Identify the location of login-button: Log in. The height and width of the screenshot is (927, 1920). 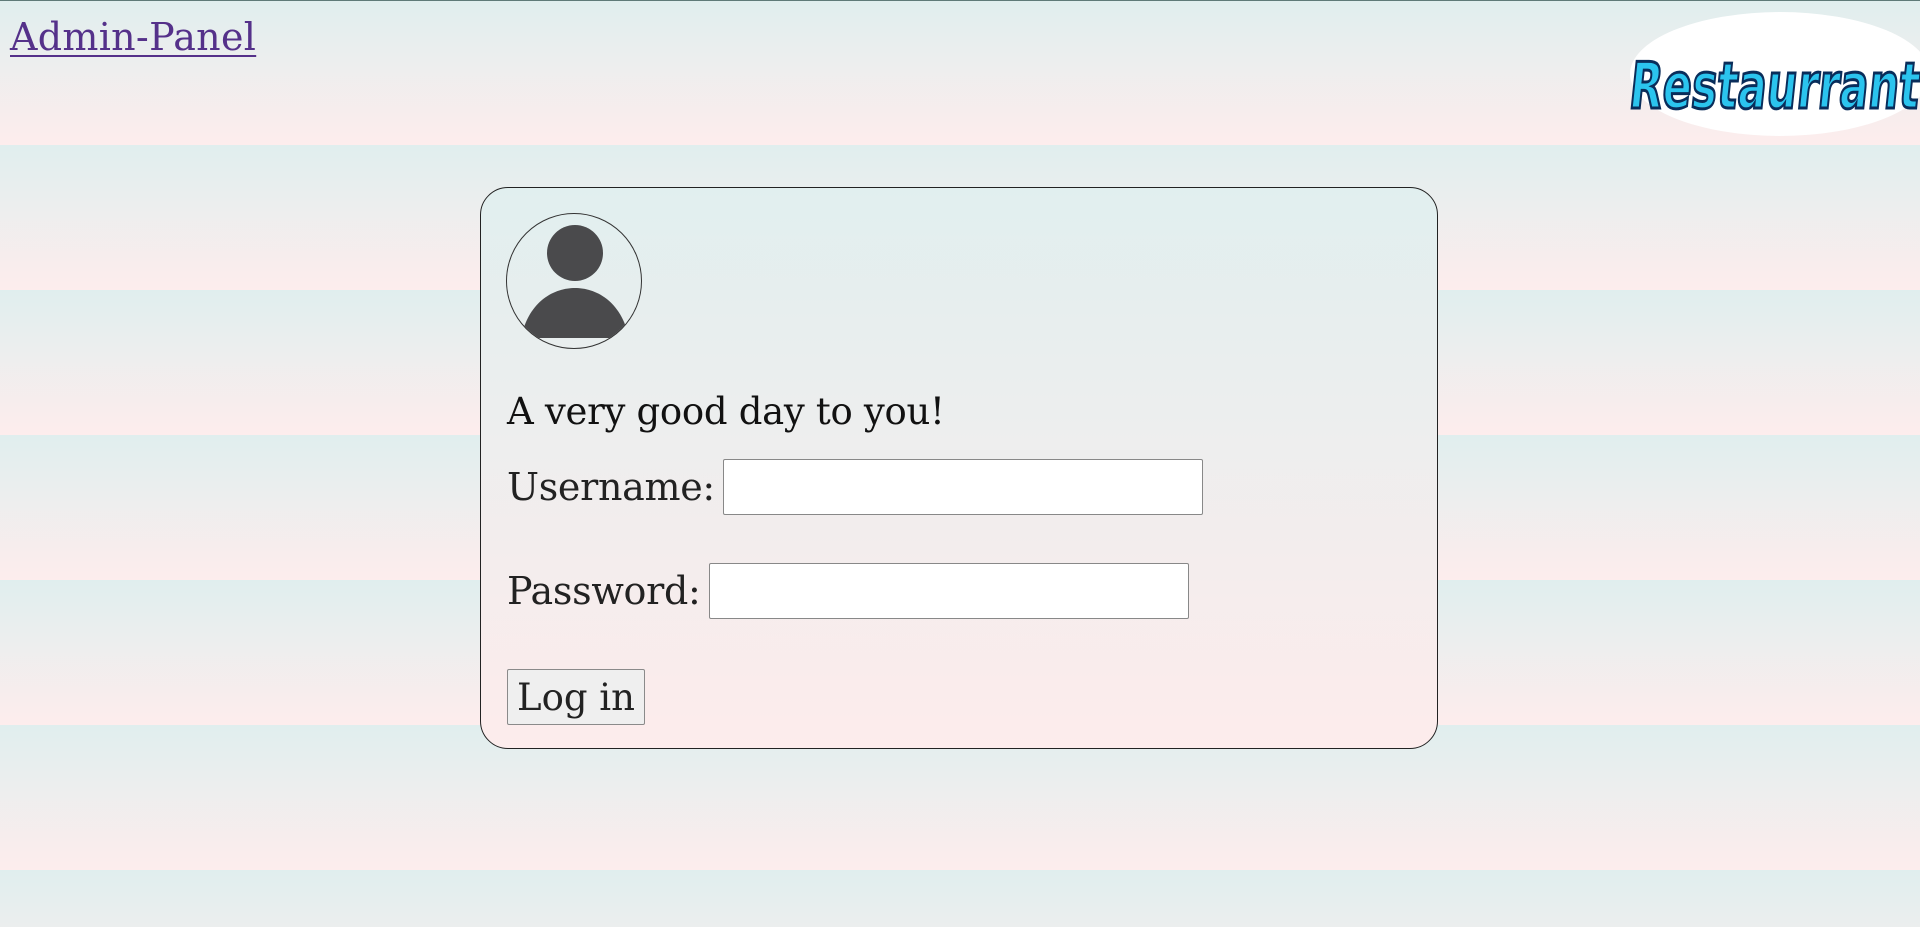
(576, 697).